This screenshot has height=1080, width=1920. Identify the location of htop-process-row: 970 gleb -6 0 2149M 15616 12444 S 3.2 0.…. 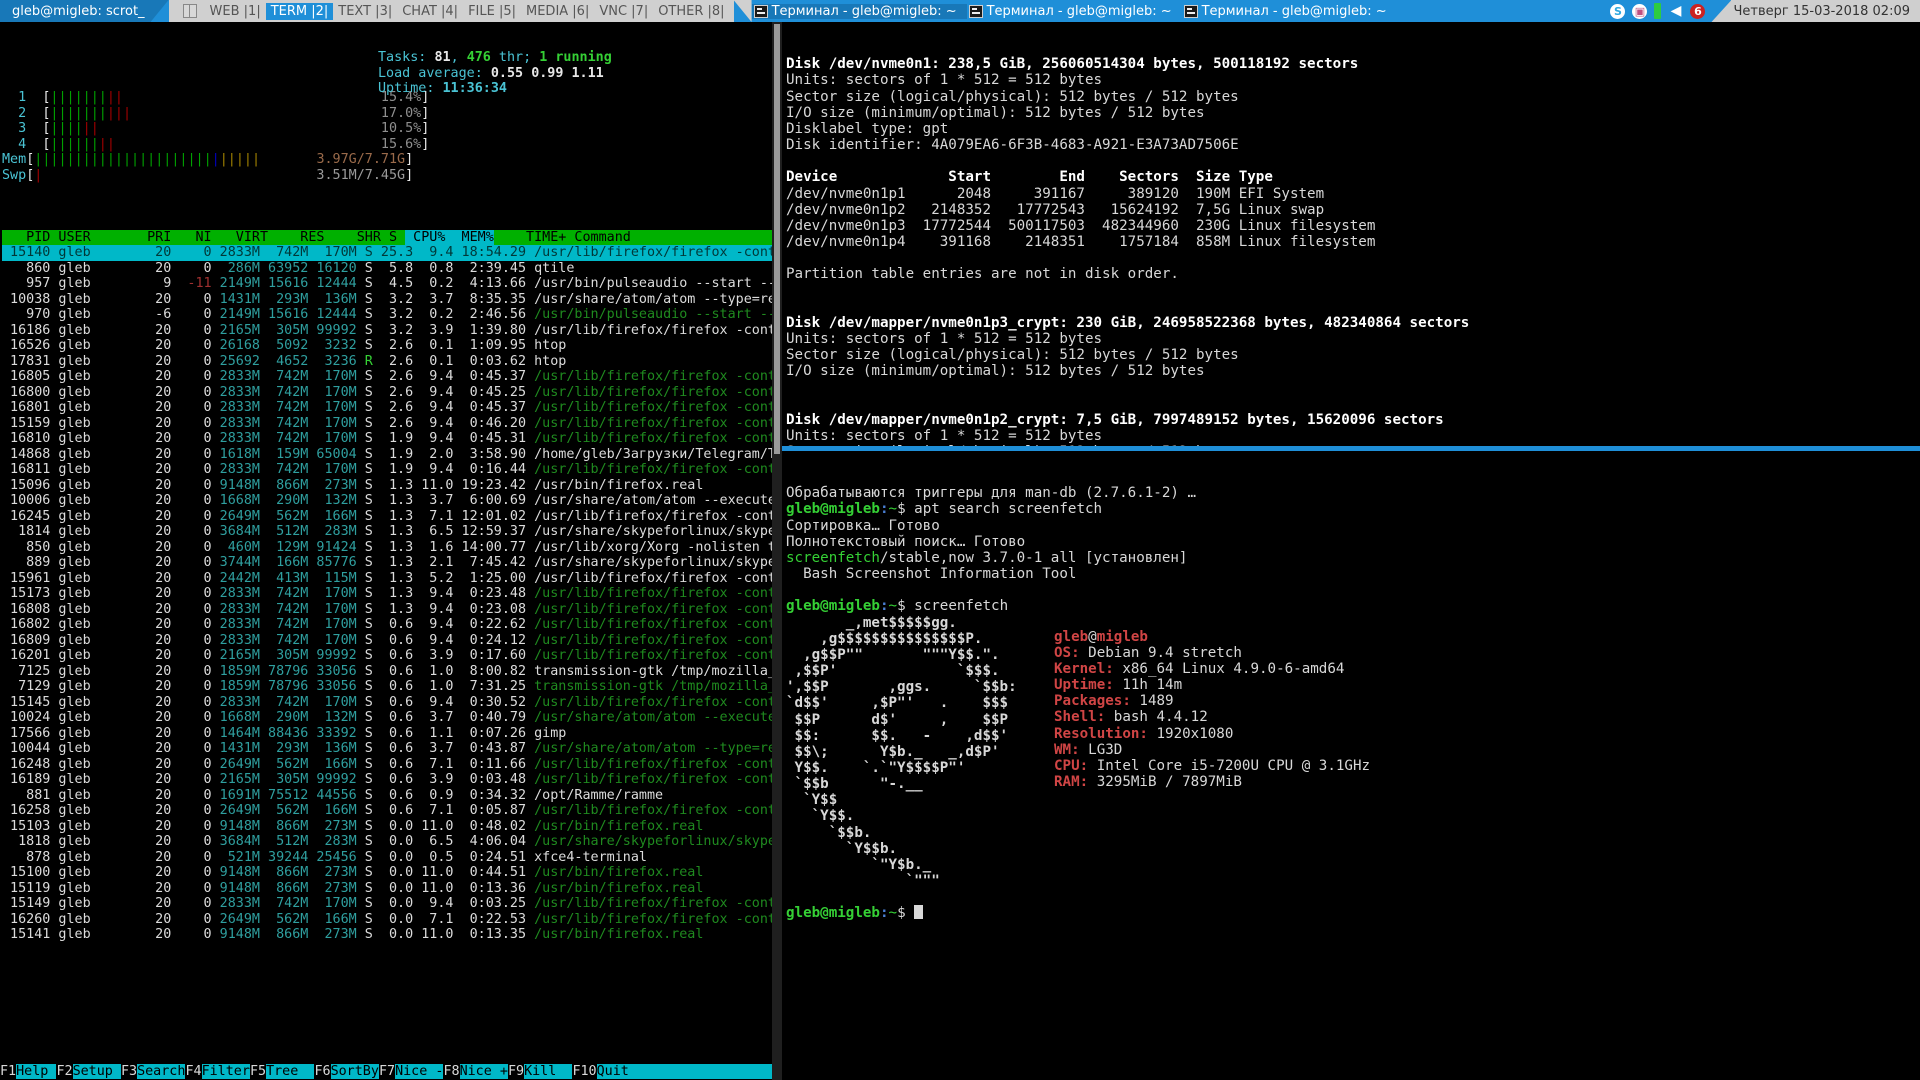
(387, 315).